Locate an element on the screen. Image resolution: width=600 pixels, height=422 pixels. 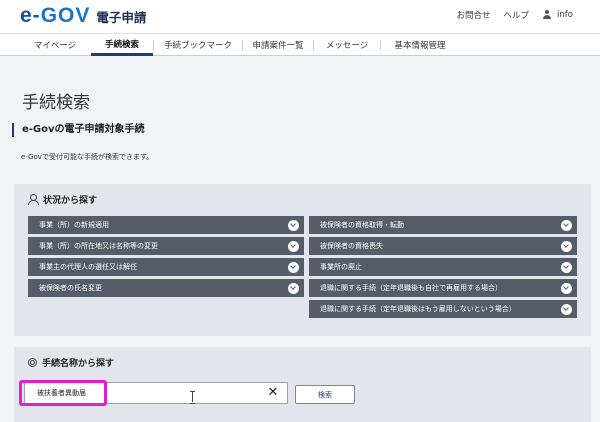
situation-item: 被保険者の資格取得・転勤 is located at coordinates (443, 225).